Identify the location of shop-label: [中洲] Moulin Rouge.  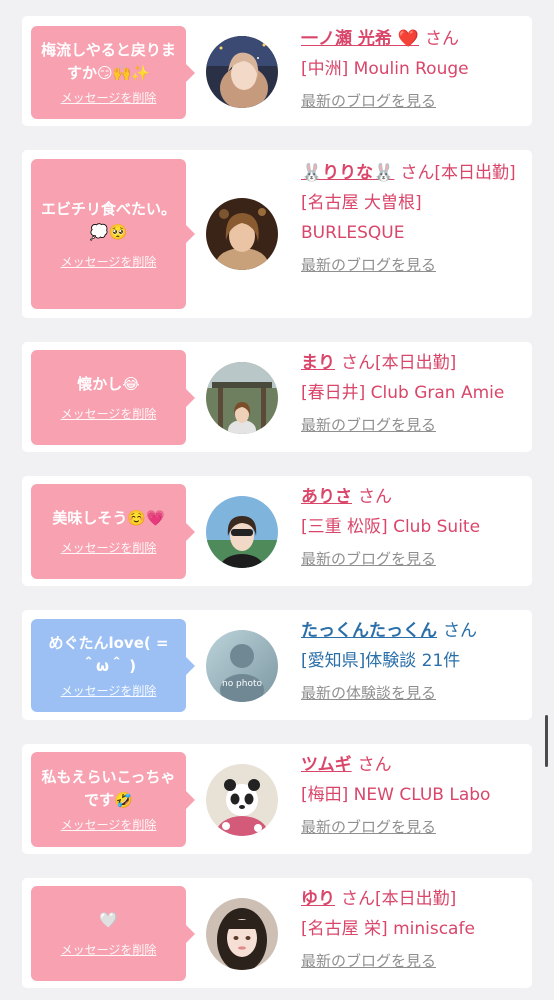
(385, 69).